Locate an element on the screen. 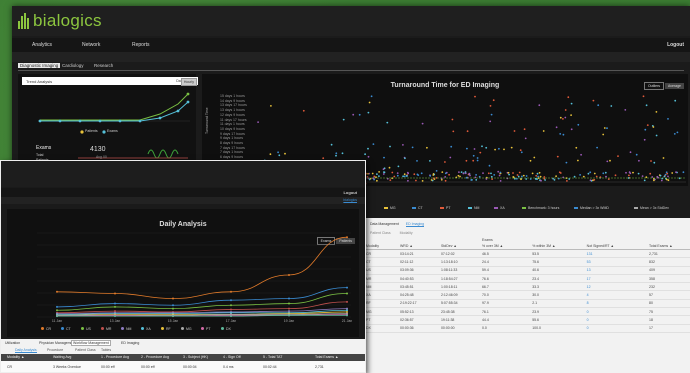  column-header: Total Exams ▲ is located at coordinates (327, 357).